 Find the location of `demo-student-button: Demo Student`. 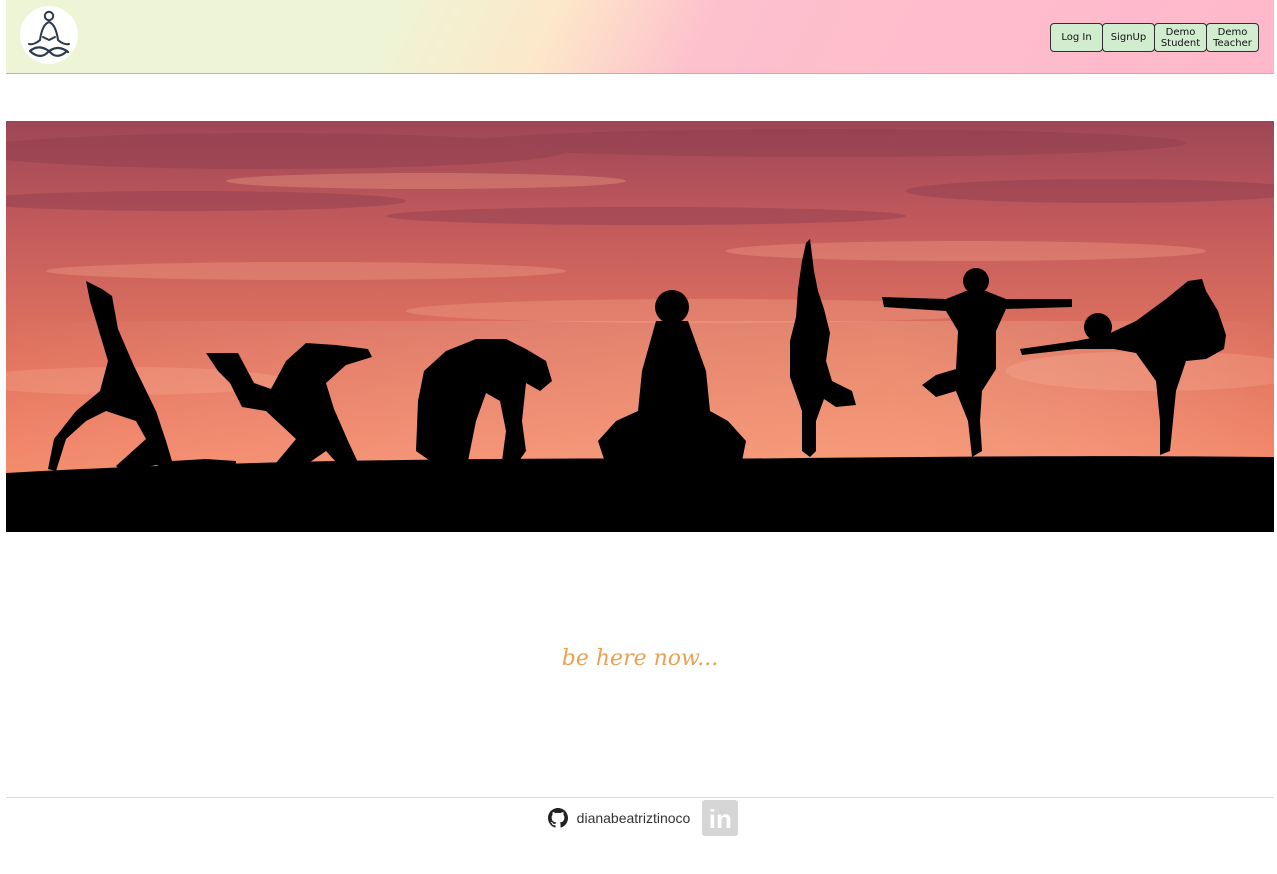

demo-student-button: Demo Student is located at coordinates (1180, 37).